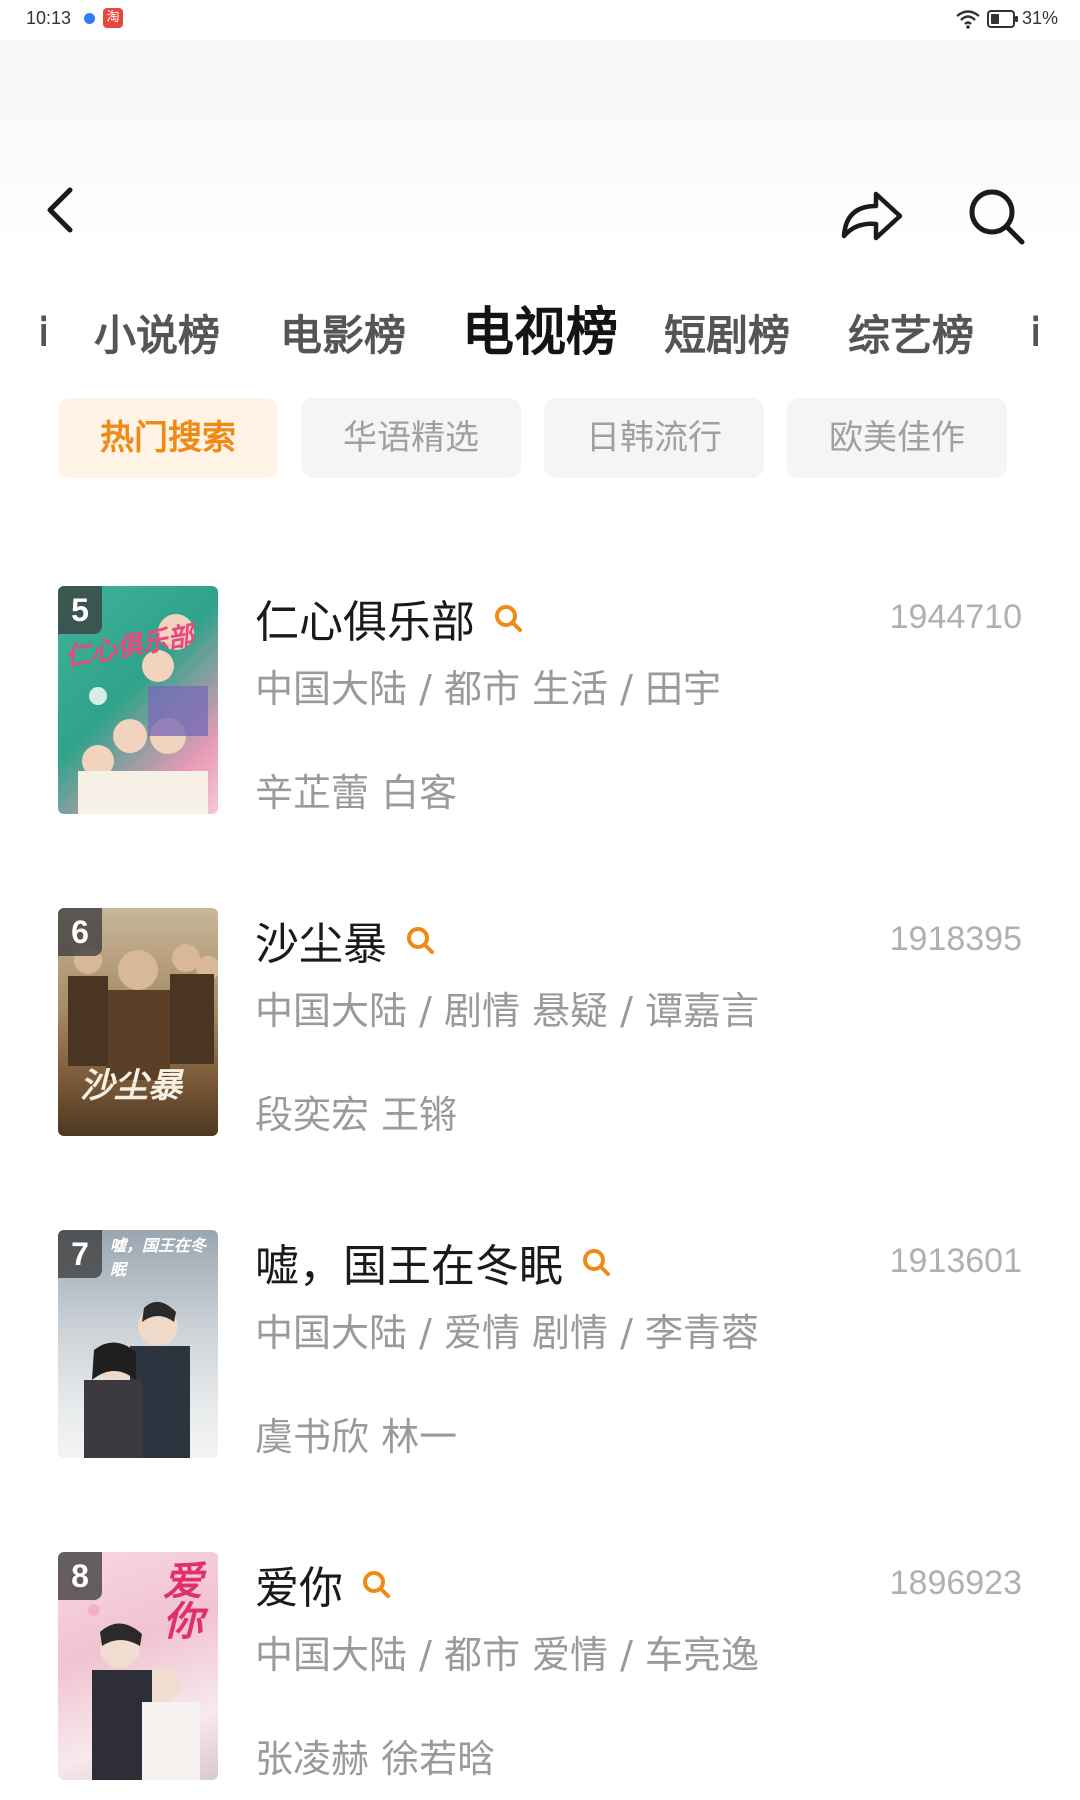 Image resolution: width=1080 pixels, height=1800 pixels. What do you see at coordinates (955, 617) in the screenshot?
I see `heat-count: 1944710` at bounding box center [955, 617].